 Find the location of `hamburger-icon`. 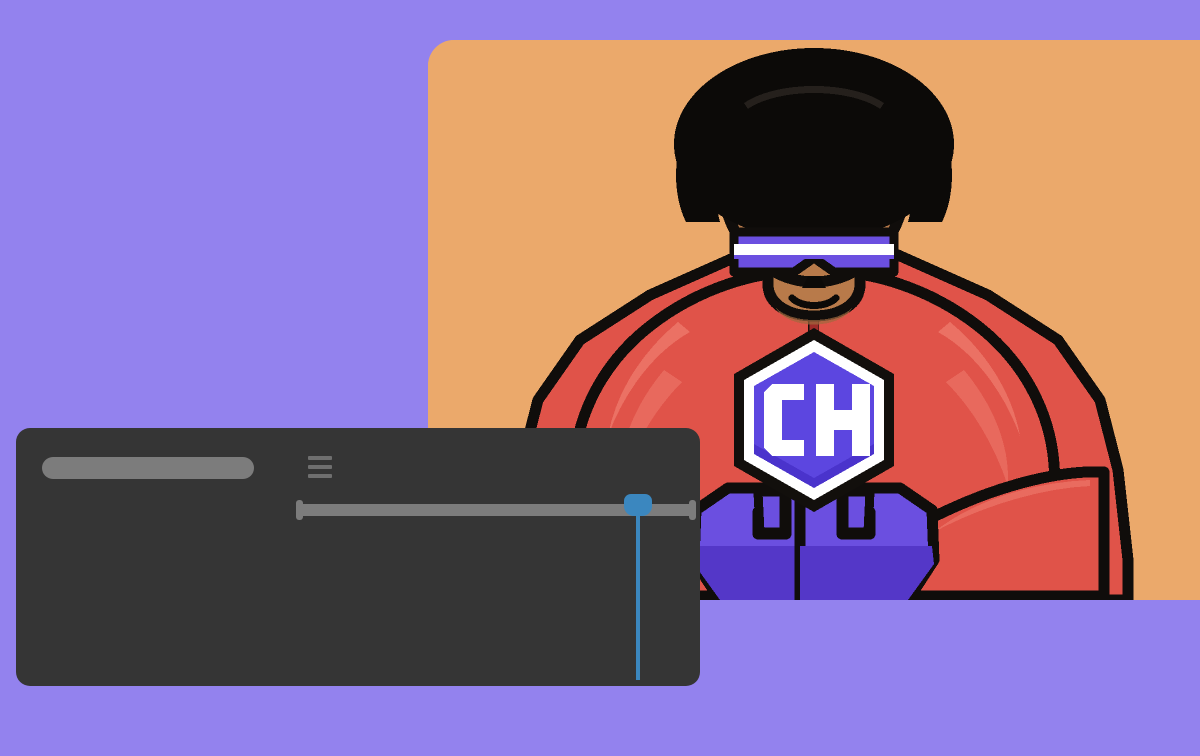

hamburger-icon is located at coordinates (320, 467).